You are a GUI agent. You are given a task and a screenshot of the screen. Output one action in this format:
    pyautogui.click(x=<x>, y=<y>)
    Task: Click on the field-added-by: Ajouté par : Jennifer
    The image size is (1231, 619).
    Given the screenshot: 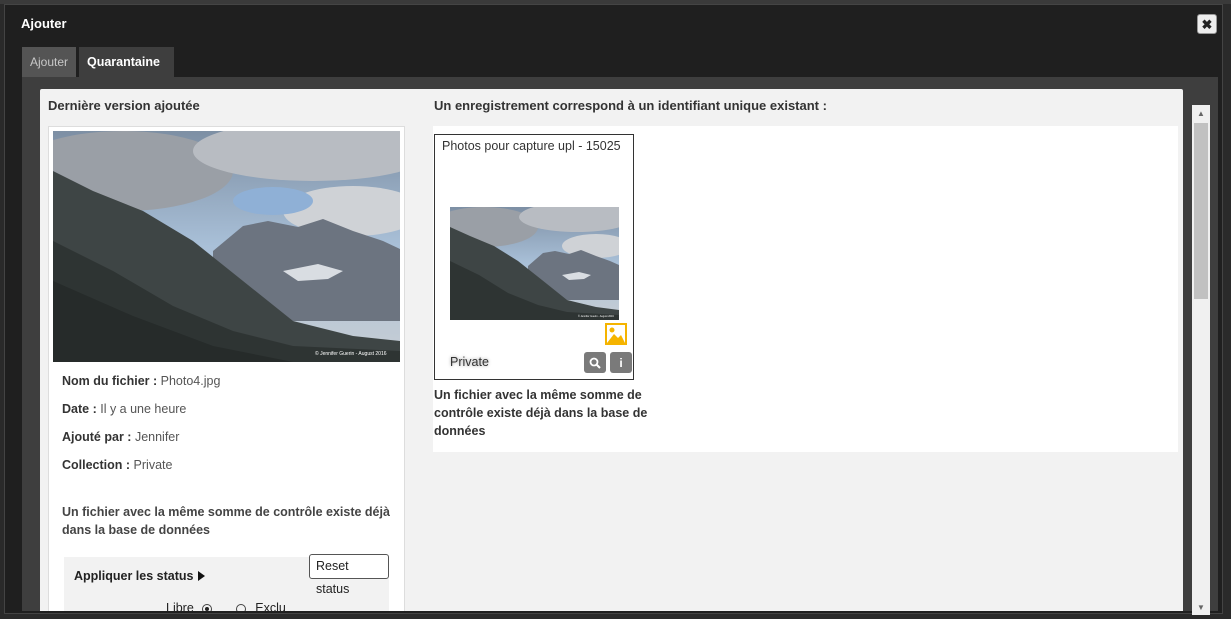 What is the action you would take?
    pyautogui.click(x=120, y=437)
    